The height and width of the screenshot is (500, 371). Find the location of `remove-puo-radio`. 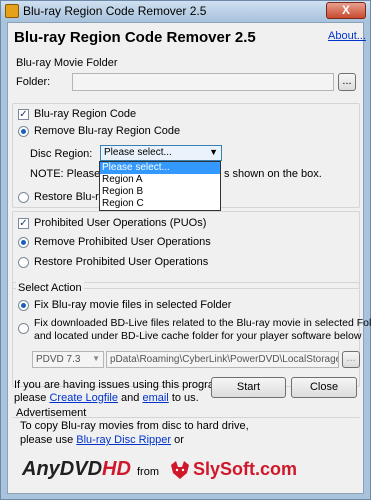

remove-puo-radio is located at coordinates (23, 242).